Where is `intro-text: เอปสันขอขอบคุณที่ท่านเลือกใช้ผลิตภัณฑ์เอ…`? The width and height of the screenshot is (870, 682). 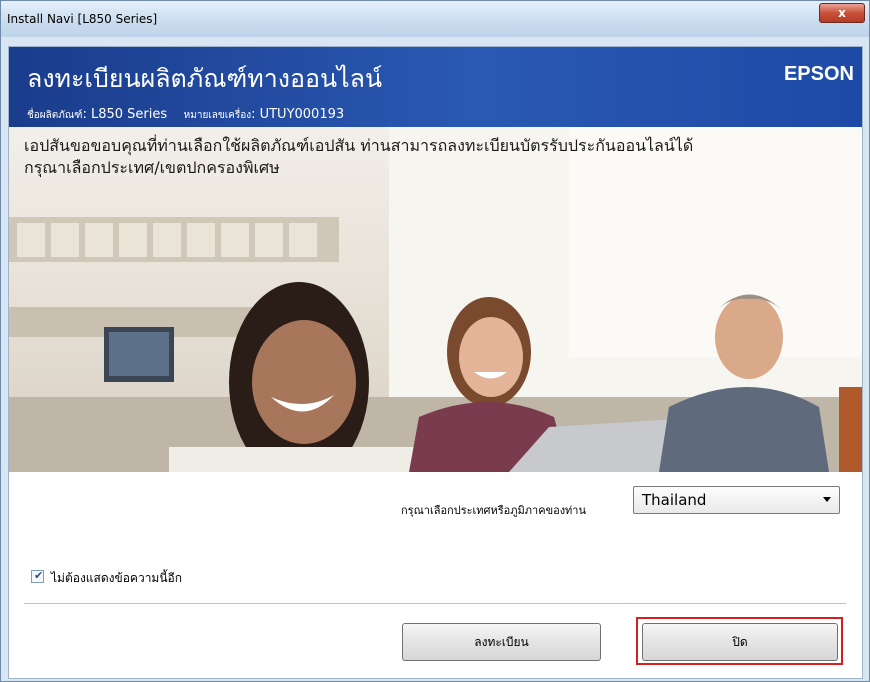
intro-text: เอปสันขอขอบคุณที่ท่านเลือกใช้ผลิตภัณฑ์เอ… is located at coordinates (434, 157).